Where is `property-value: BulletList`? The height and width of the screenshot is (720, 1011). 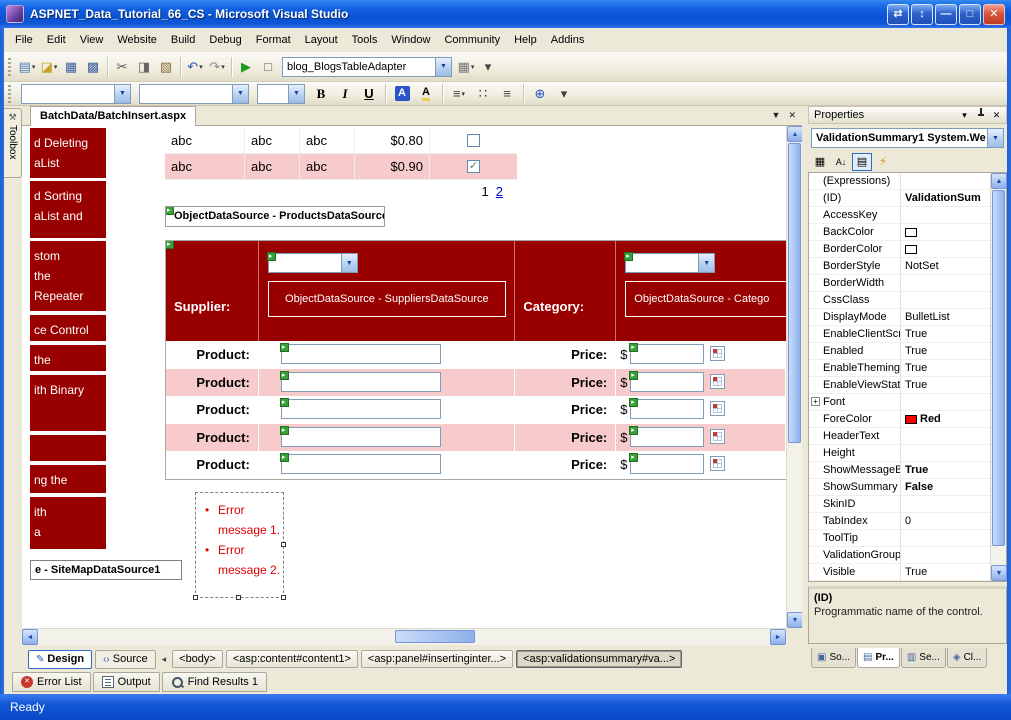
property-value: BulletList is located at coordinates (945, 317).